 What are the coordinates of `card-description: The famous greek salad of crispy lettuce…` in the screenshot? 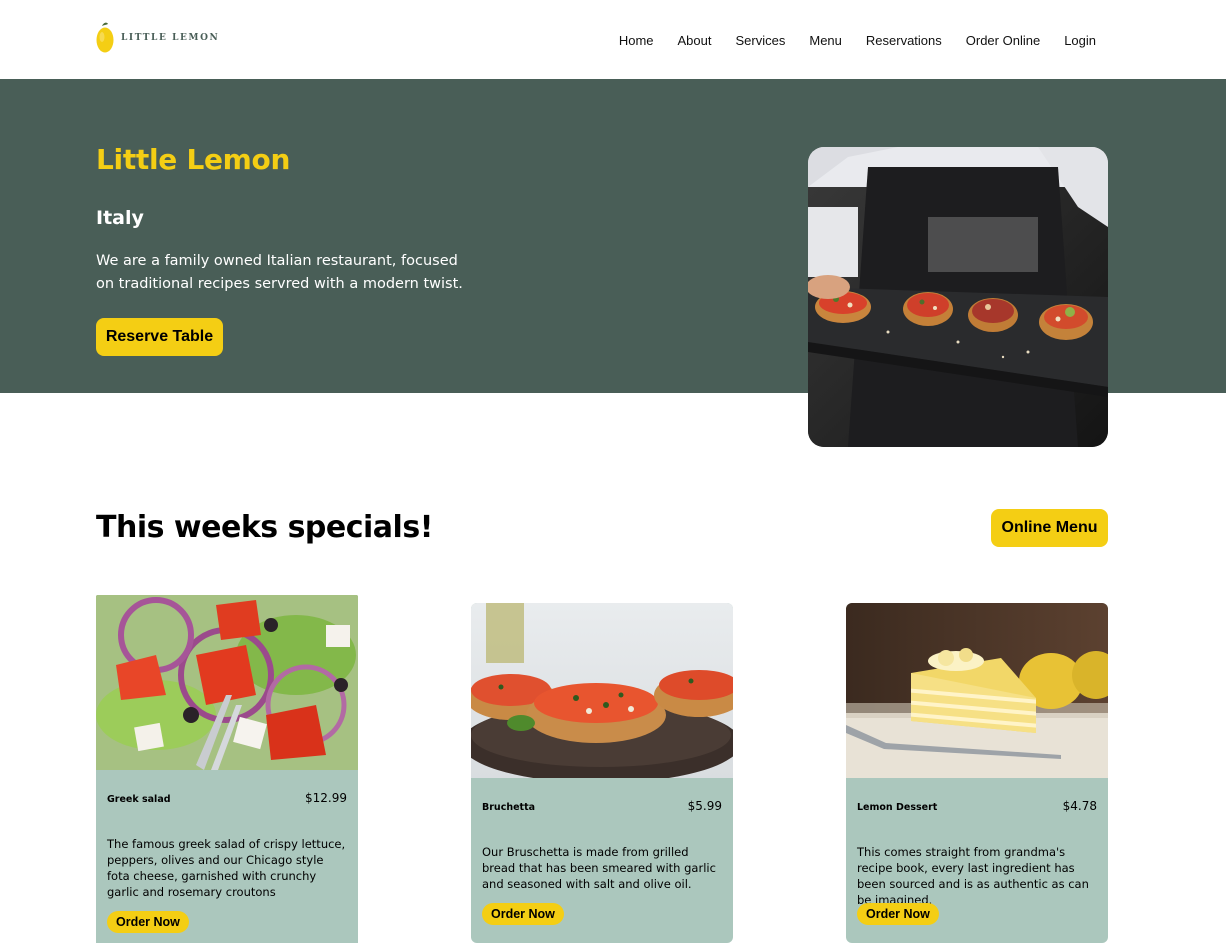 It's located at (226, 868).